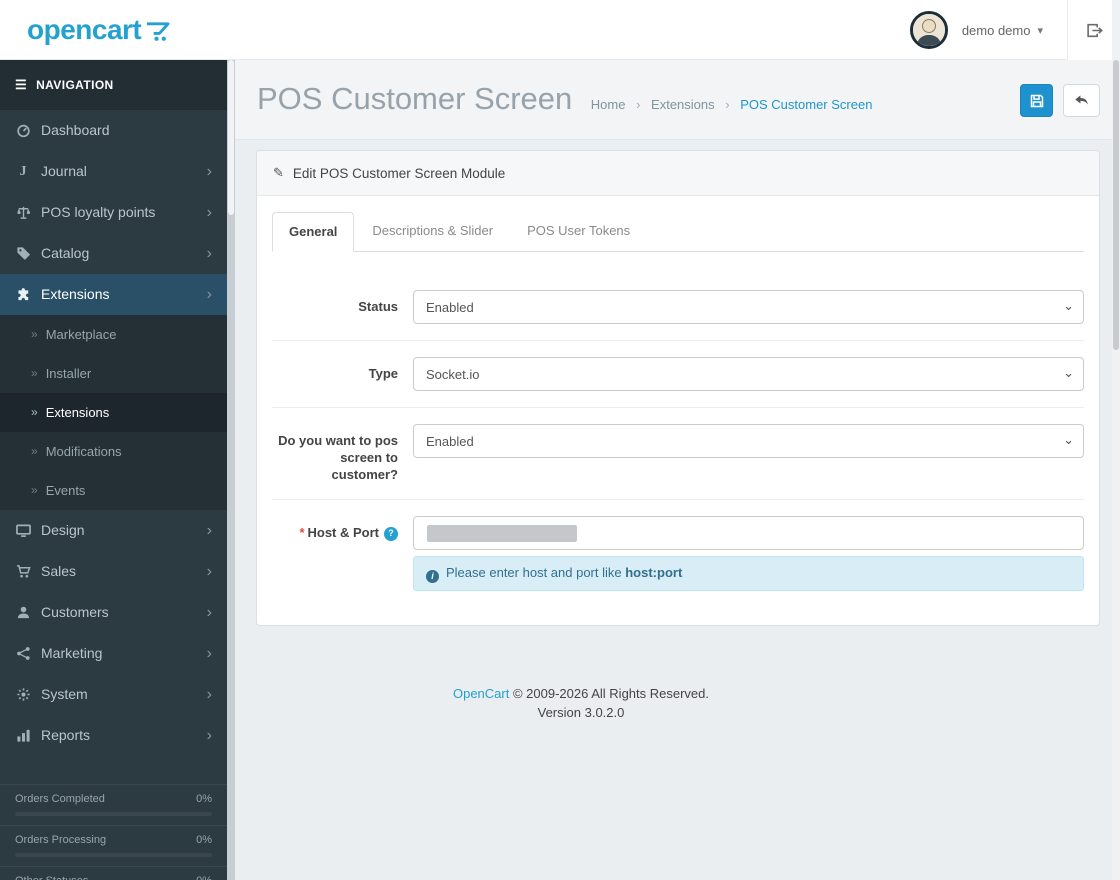 The image size is (1120, 880). What do you see at coordinates (581, 712) in the screenshot?
I see `version-text: Version 3.0.2.0` at bounding box center [581, 712].